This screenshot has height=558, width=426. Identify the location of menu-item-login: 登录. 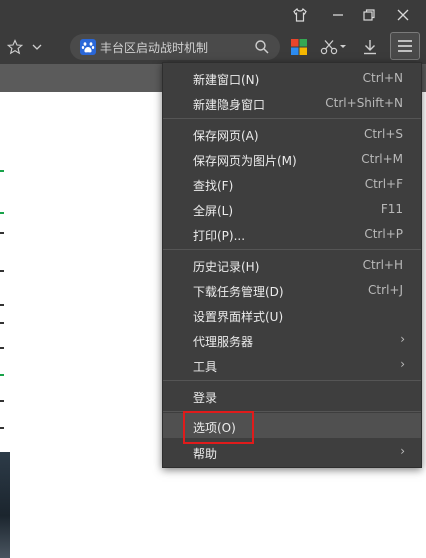
(292, 395).